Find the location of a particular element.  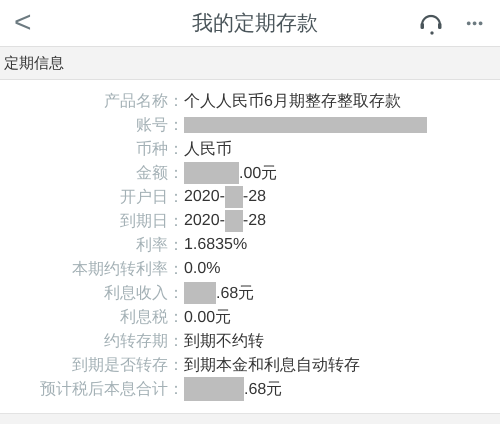

field-label: 利息税： is located at coordinates (151, 318).